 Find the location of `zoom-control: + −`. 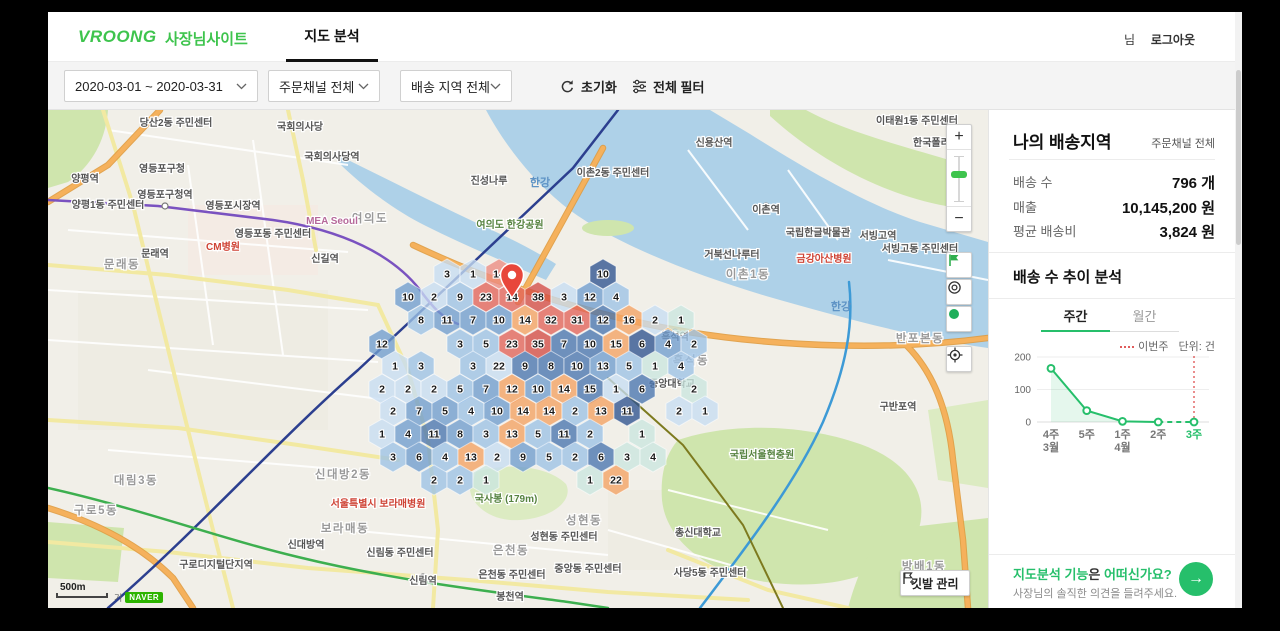

zoom-control: + − is located at coordinates (959, 178).